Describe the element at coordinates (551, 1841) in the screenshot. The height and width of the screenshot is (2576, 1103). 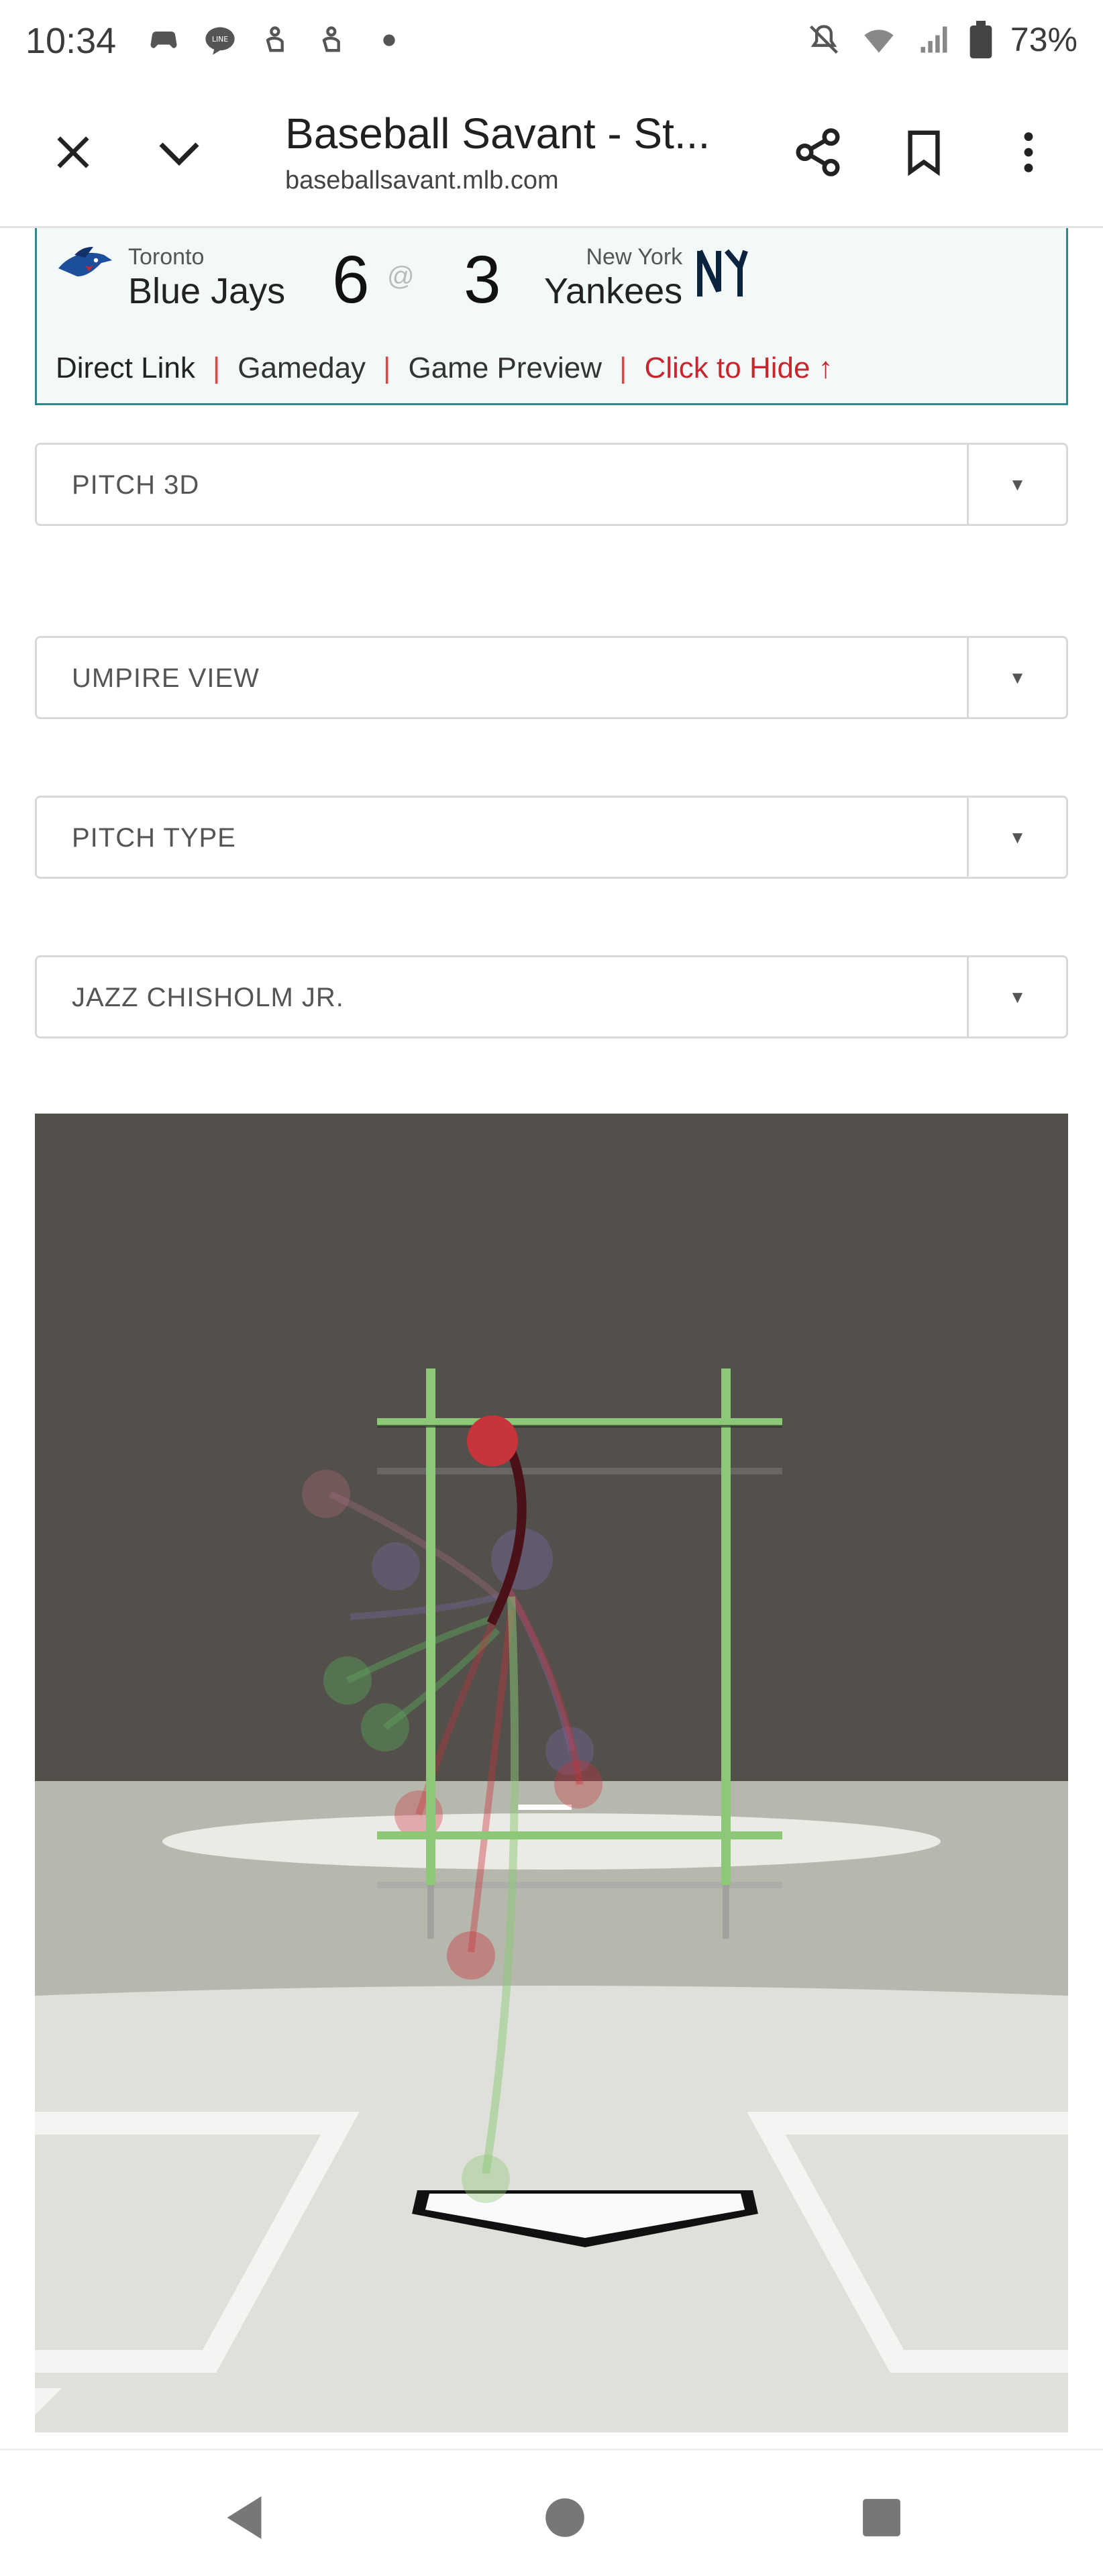
I see `pitchers-mound` at that location.